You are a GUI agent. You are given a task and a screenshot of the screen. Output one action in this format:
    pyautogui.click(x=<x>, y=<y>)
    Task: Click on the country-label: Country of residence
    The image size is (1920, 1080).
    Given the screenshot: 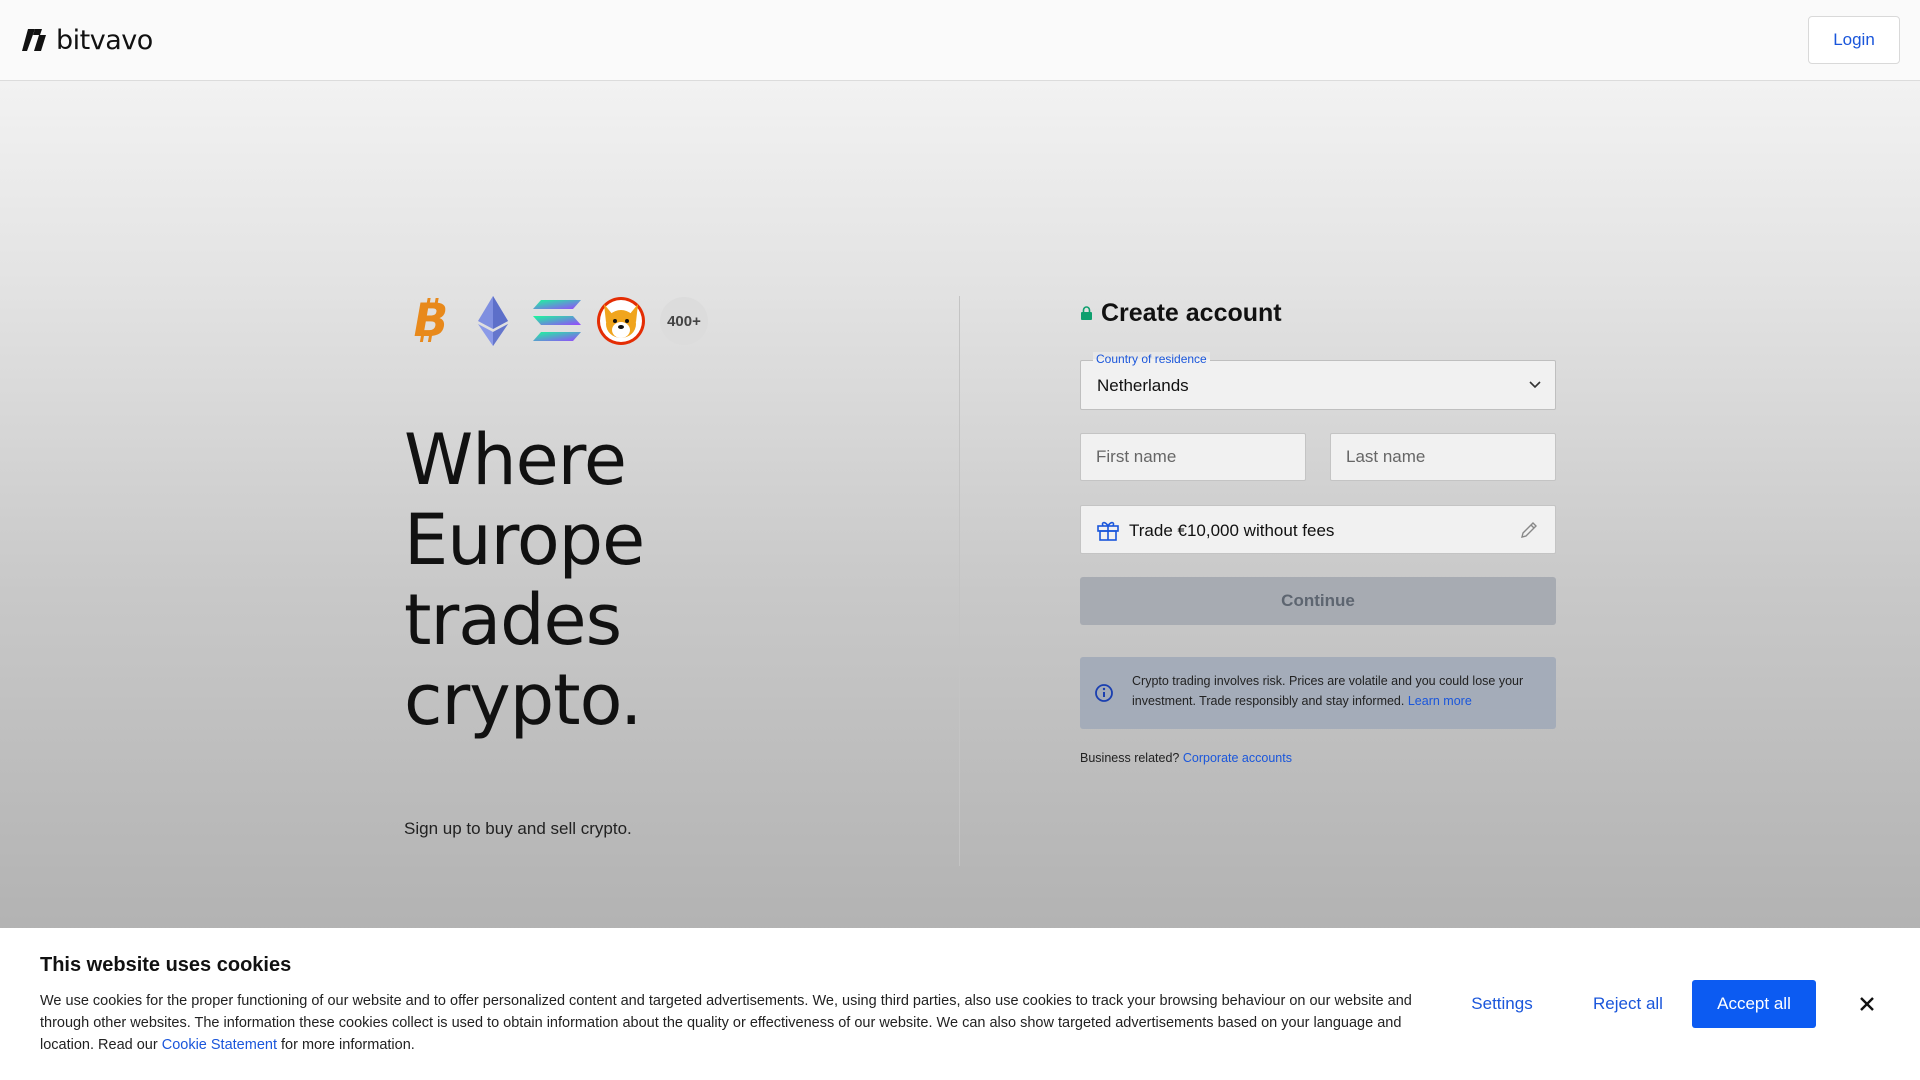 What is the action you would take?
    pyautogui.click(x=1151, y=359)
    